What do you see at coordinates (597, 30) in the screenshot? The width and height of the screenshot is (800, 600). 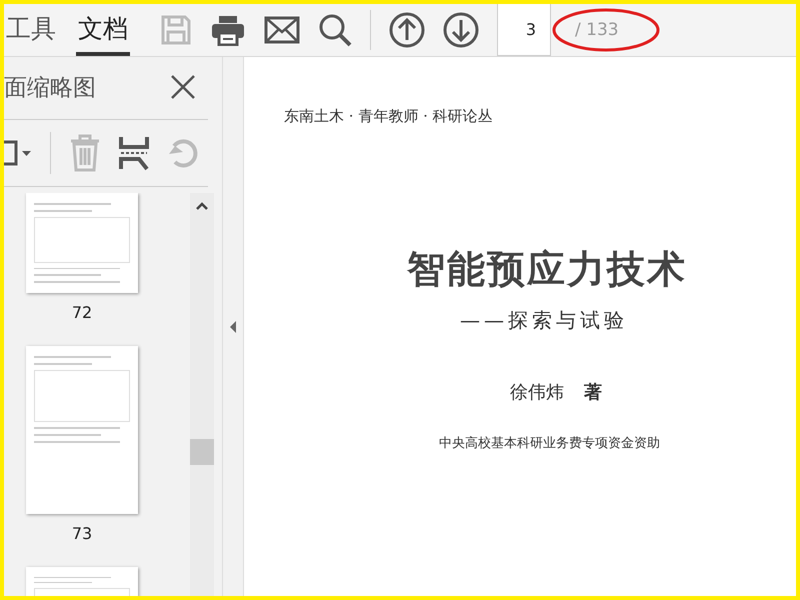 I see `page-count: / 133` at bounding box center [597, 30].